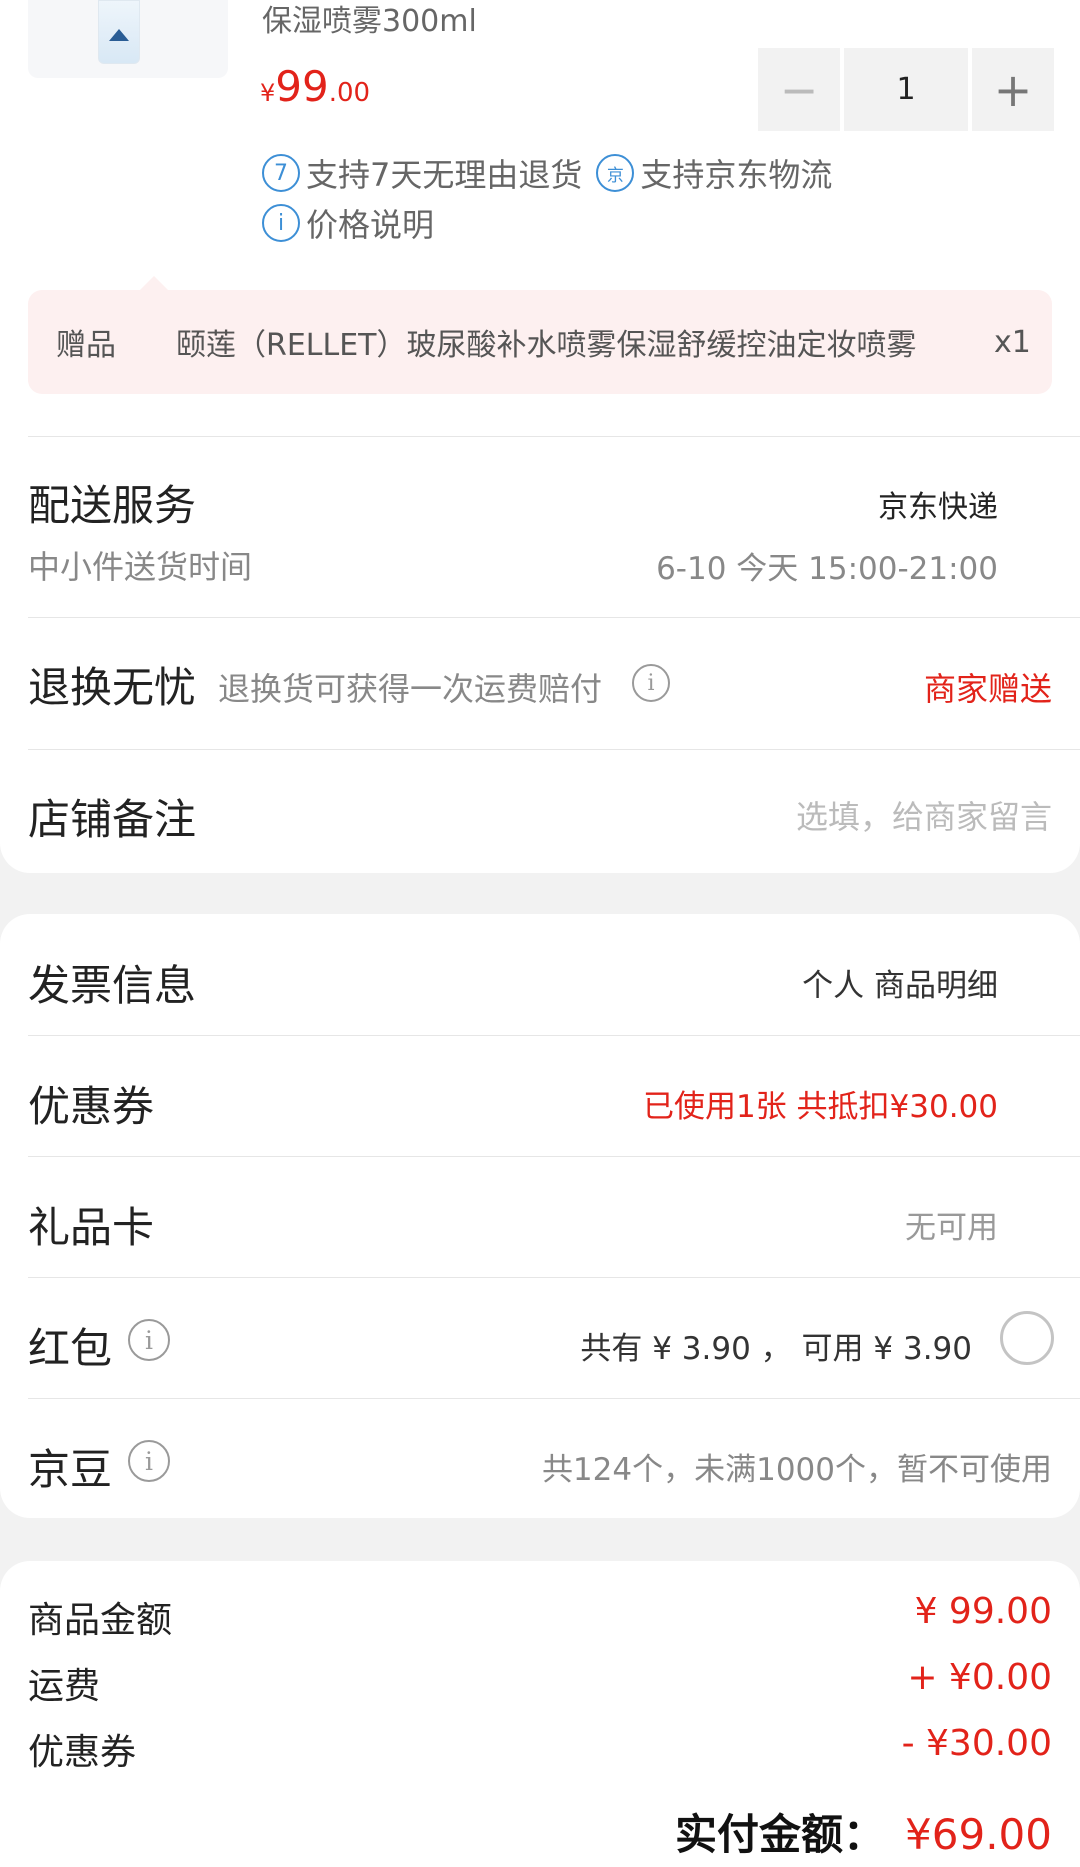 This screenshot has width=1080, height=1867. I want to click on info-icon: i, so click(281, 223).